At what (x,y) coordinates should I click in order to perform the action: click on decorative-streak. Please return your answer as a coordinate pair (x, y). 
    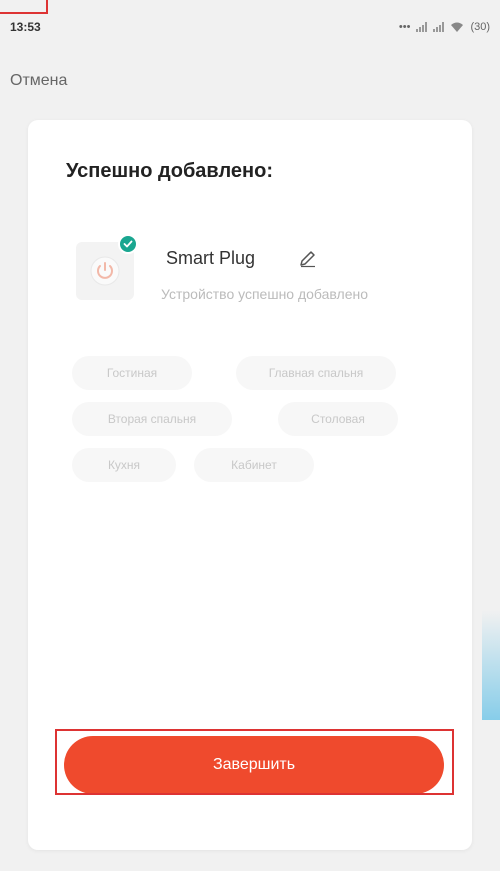
    Looking at the image, I should click on (491, 665).